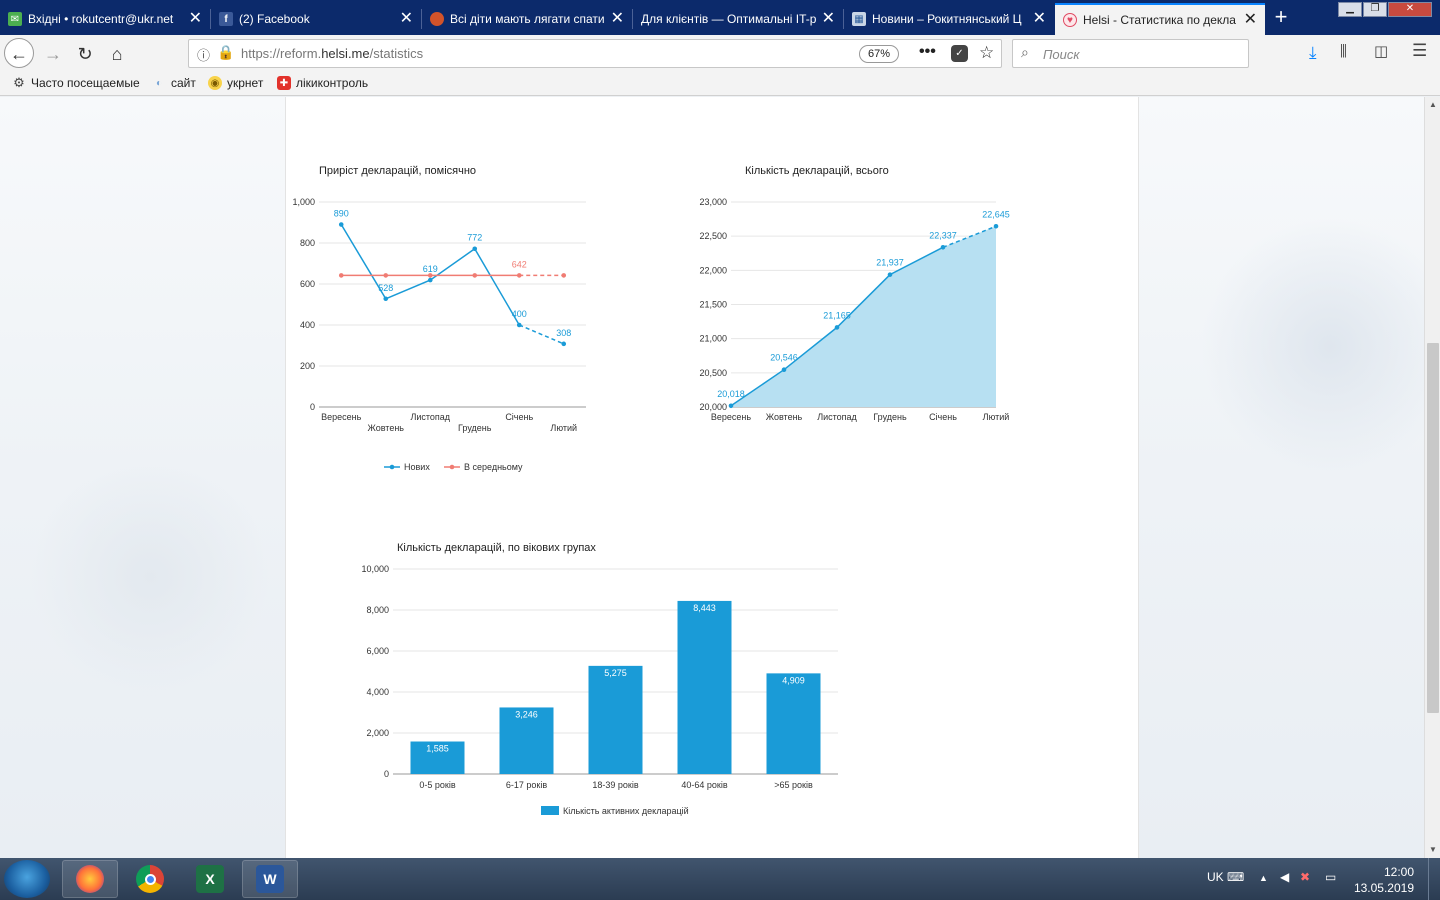  Describe the element at coordinates (1434, 879) in the screenshot. I see `show-desktop-button` at that location.